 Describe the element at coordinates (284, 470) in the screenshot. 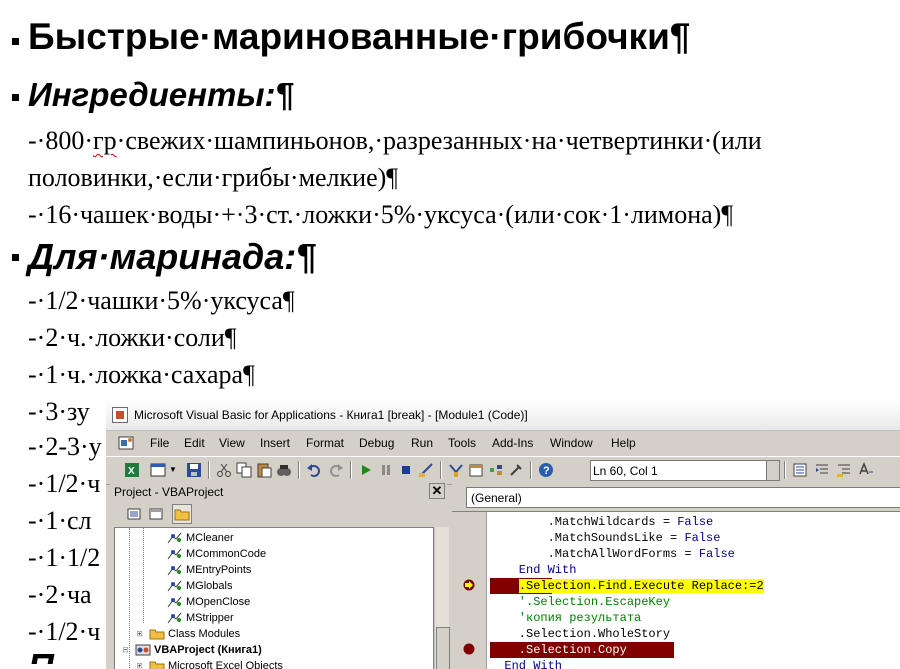

I see `find-icon` at that location.